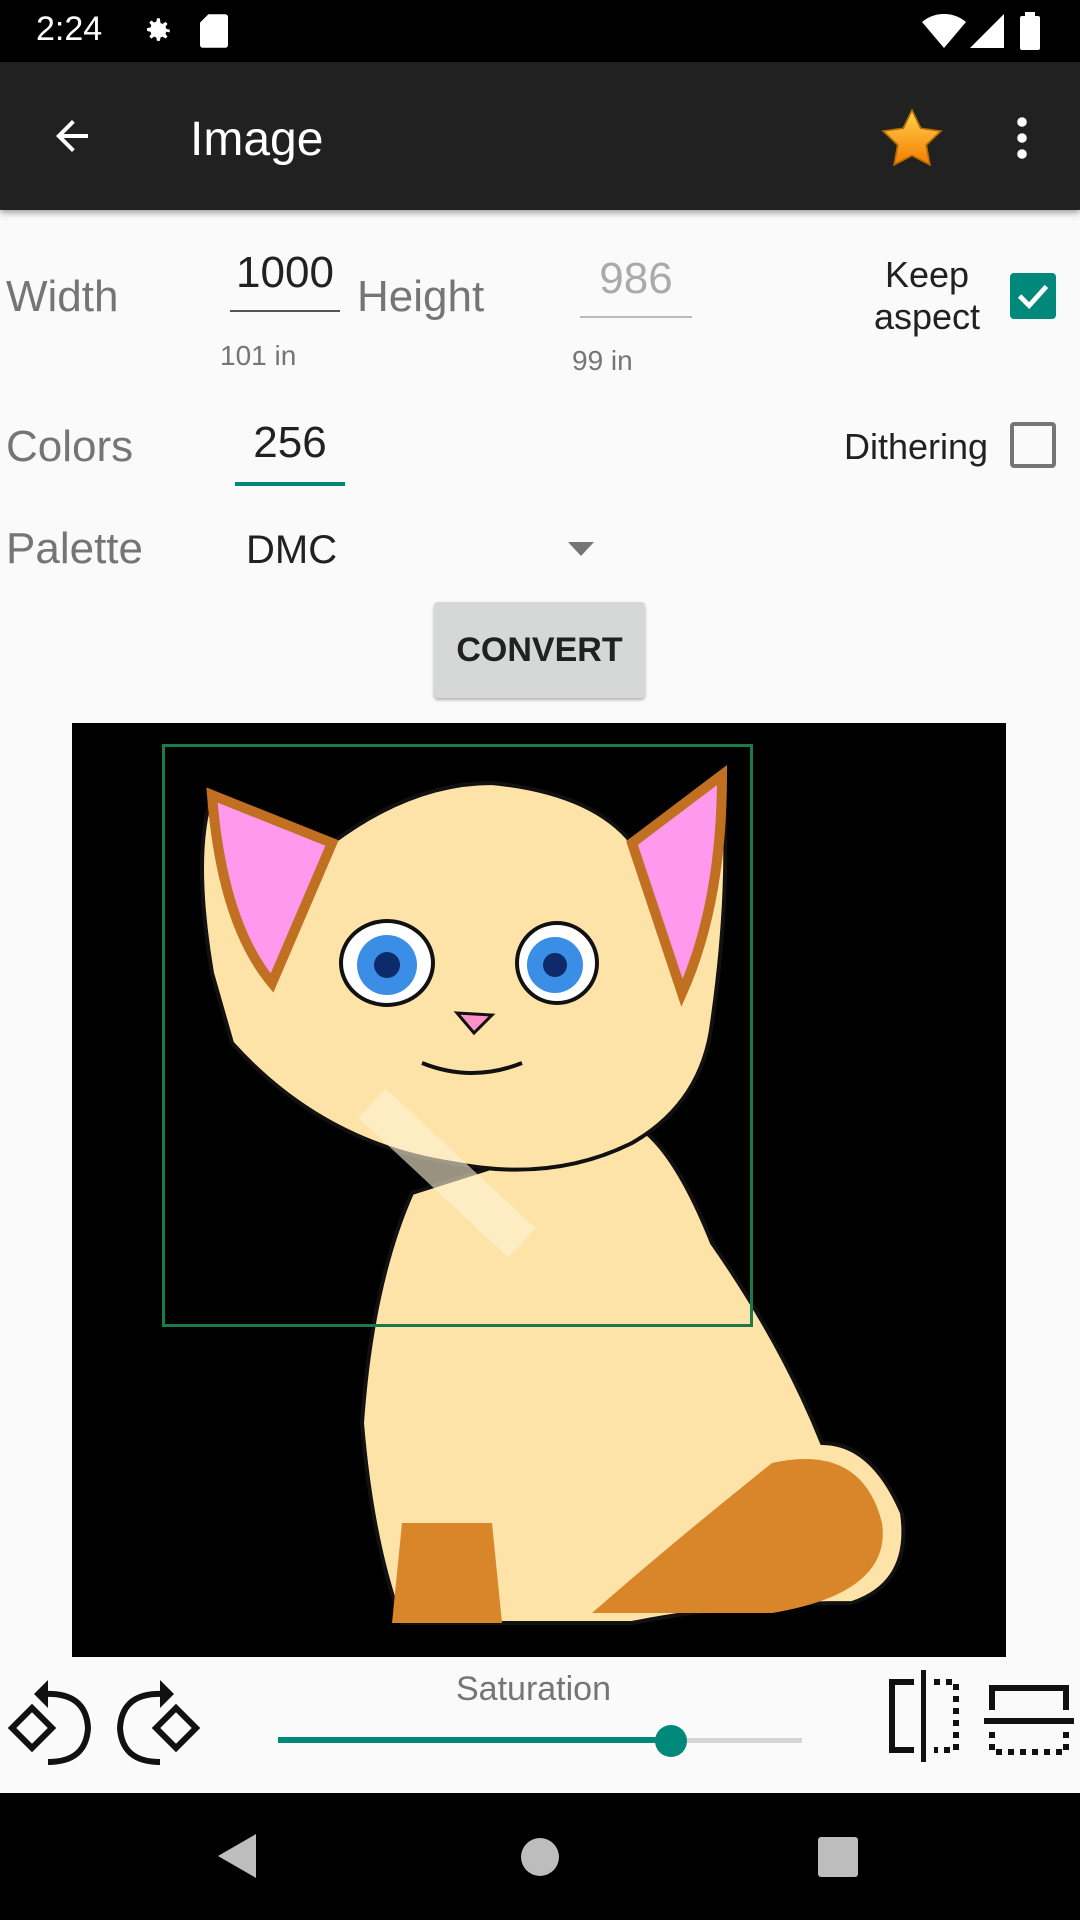 This screenshot has width=1080, height=1920. Describe the element at coordinates (474, 1740) in the screenshot. I see `slider-fill` at that location.